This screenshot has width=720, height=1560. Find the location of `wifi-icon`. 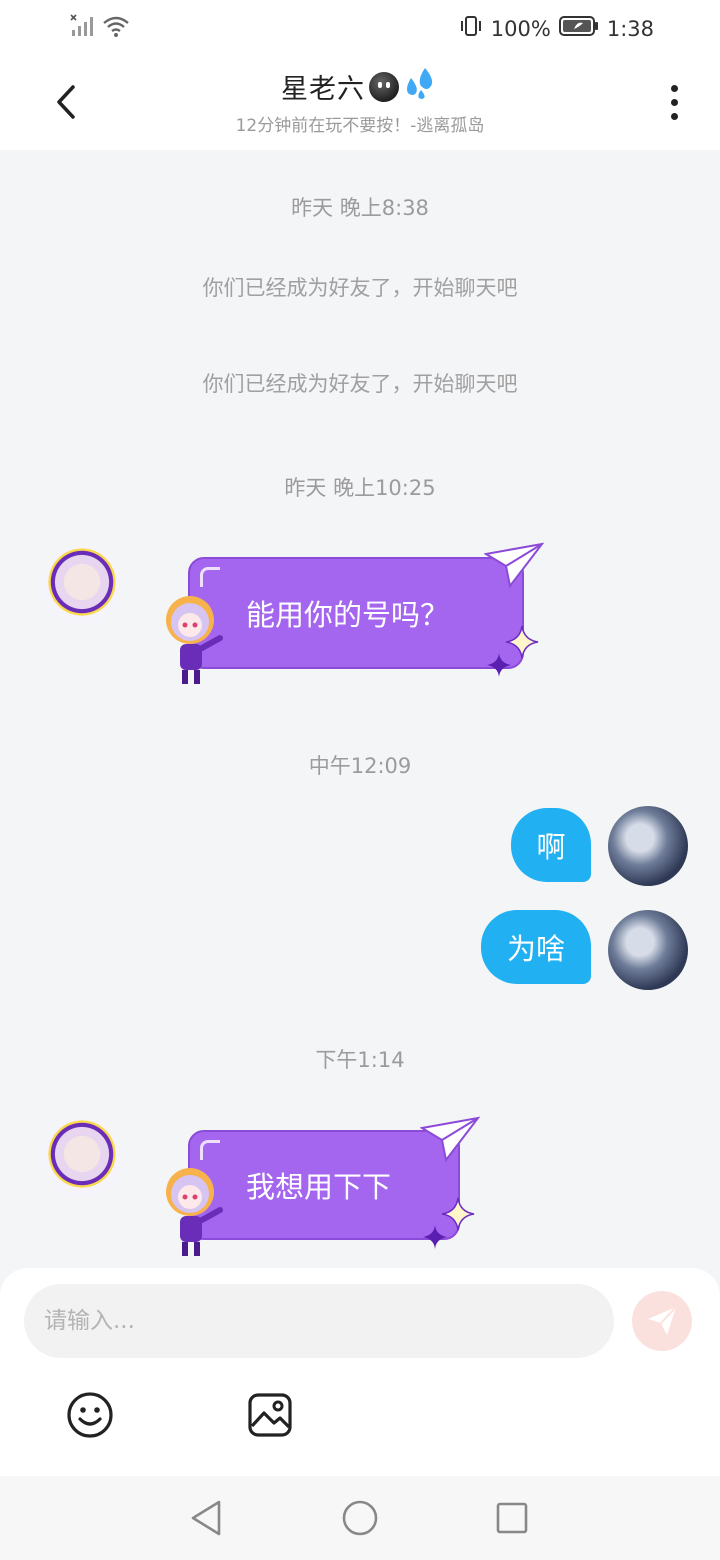

wifi-icon is located at coordinates (116, 28).